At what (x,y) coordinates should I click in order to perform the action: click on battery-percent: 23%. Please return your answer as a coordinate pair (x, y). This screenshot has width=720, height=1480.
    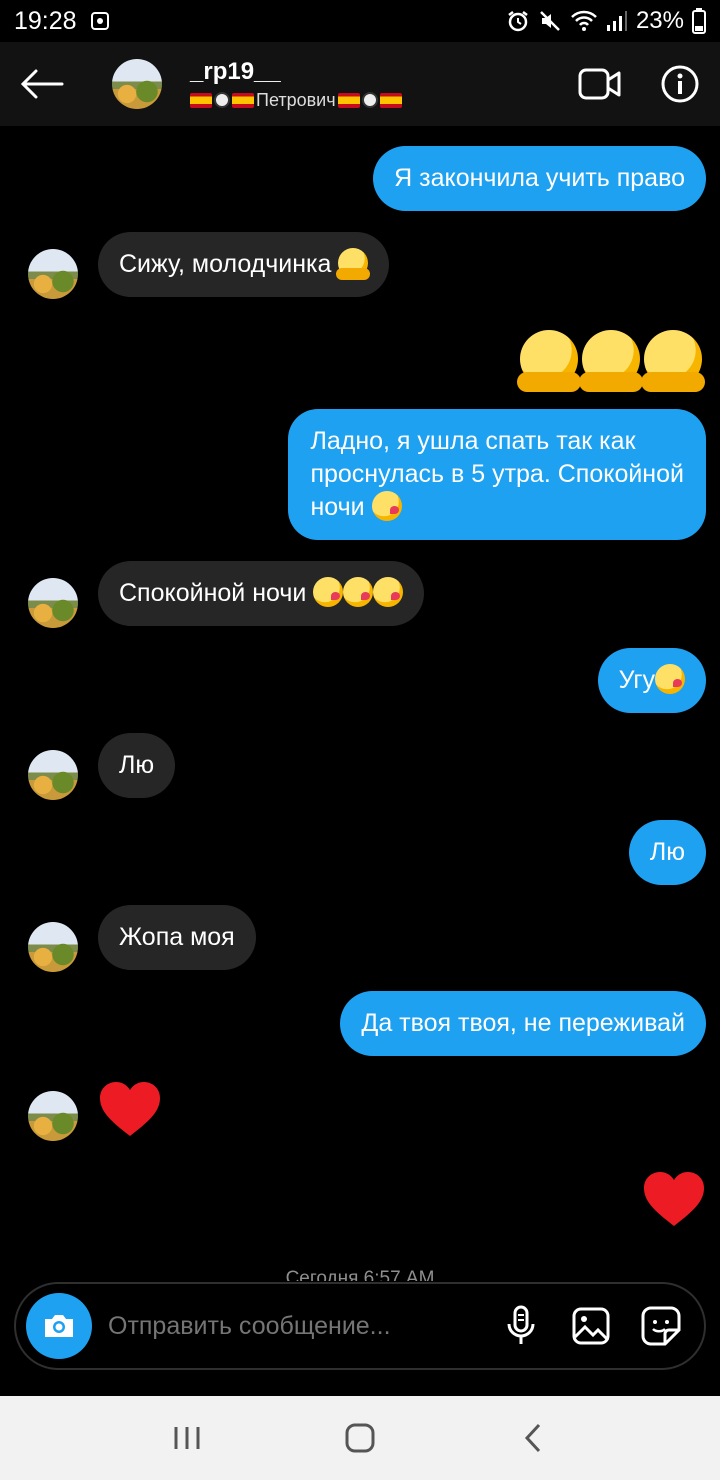
    Looking at the image, I should click on (659, 20).